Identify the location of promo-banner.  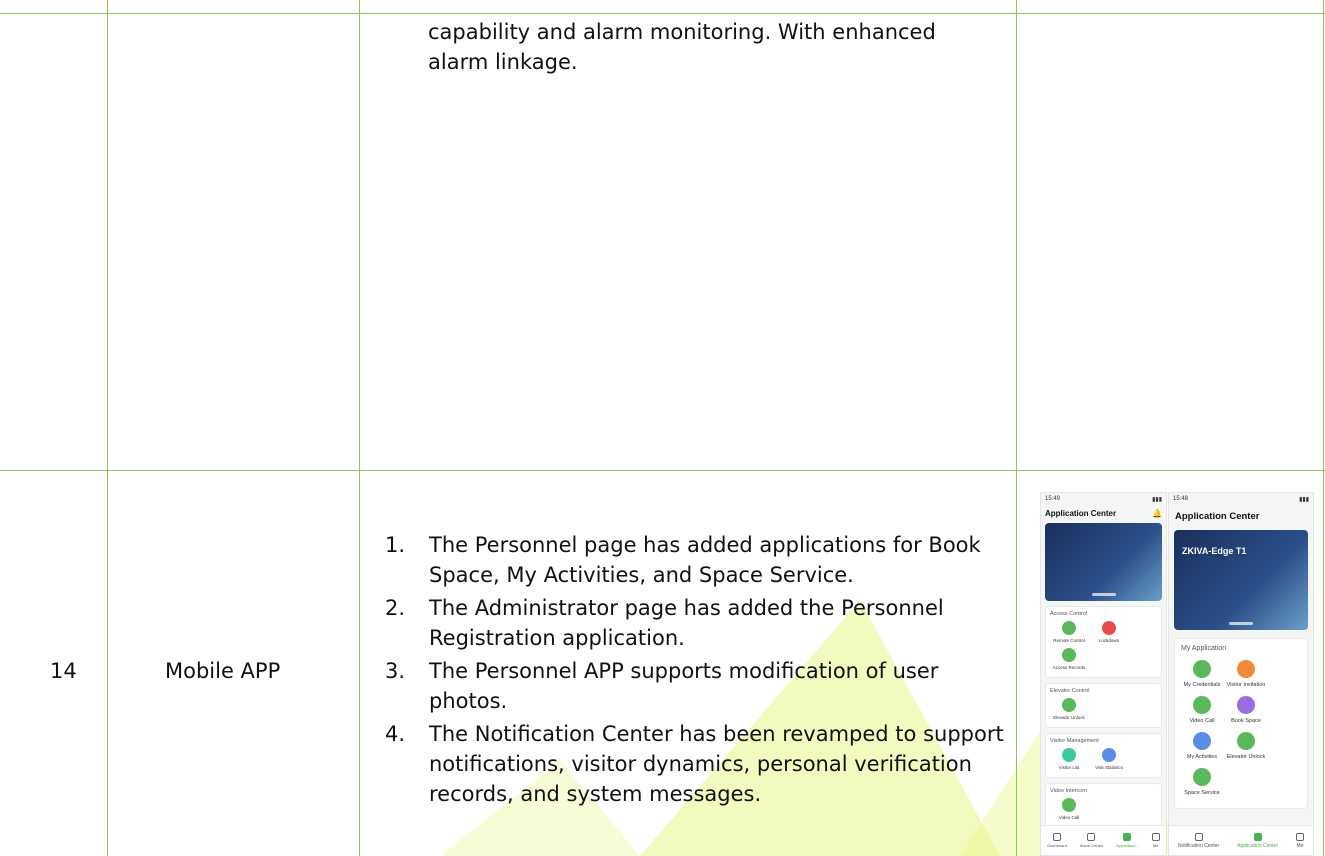
(1103, 562).